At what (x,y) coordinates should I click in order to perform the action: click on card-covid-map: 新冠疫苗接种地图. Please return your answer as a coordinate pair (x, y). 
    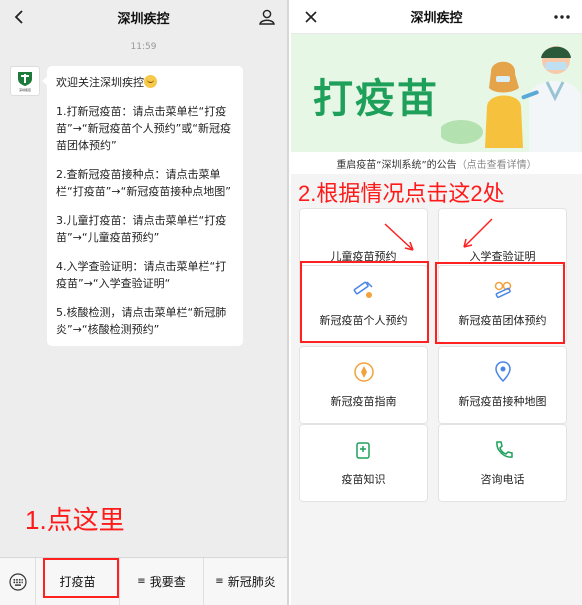
    Looking at the image, I should click on (502, 385).